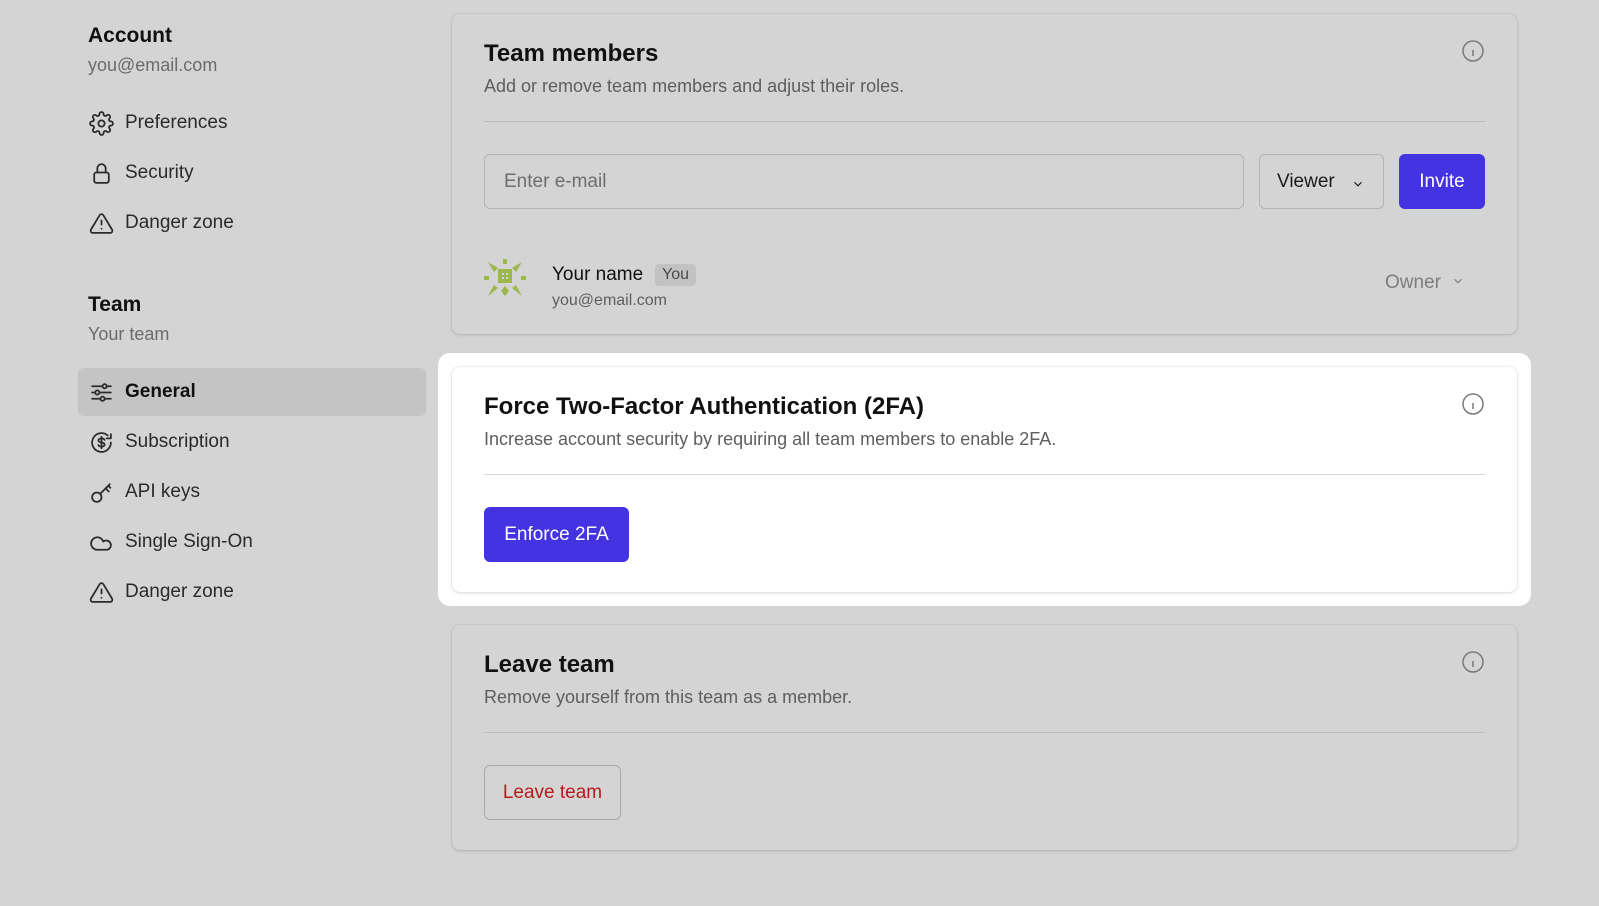 Image resolution: width=1599 pixels, height=906 pixels. I want to click on sidebar-item-danger-zone-team: Danger zone, so click(252, 592).